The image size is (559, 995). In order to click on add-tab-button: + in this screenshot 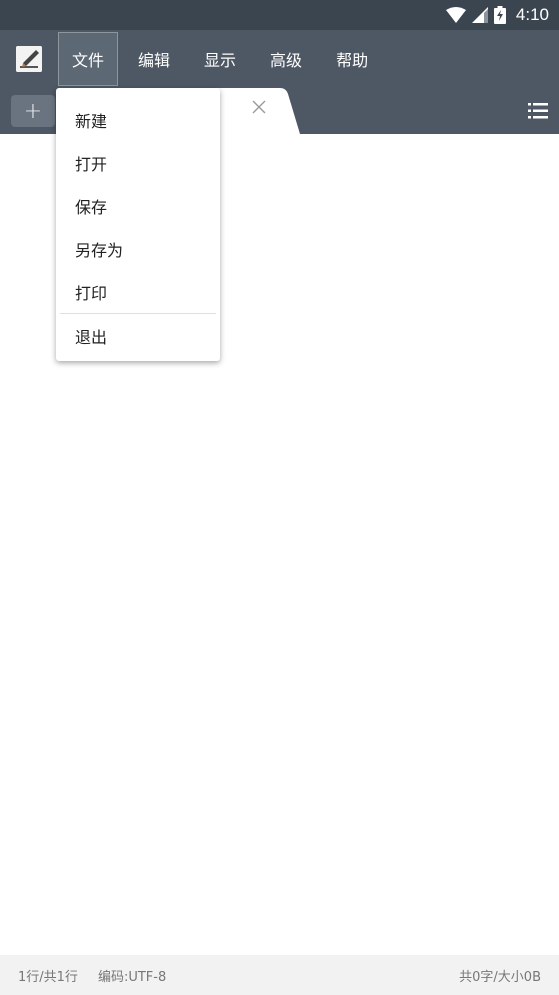, I will do `click(33, 111)`.